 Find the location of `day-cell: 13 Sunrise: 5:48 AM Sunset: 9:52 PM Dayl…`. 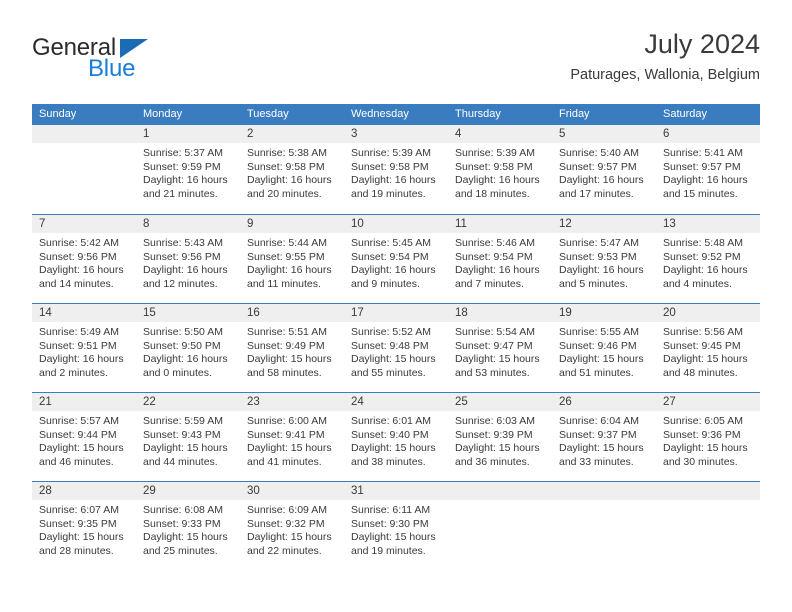

day-cell: 13 Sunrise: 5:48 AM Sunset: 9:52 PM Dayl… is located at coordinates (708, 259).